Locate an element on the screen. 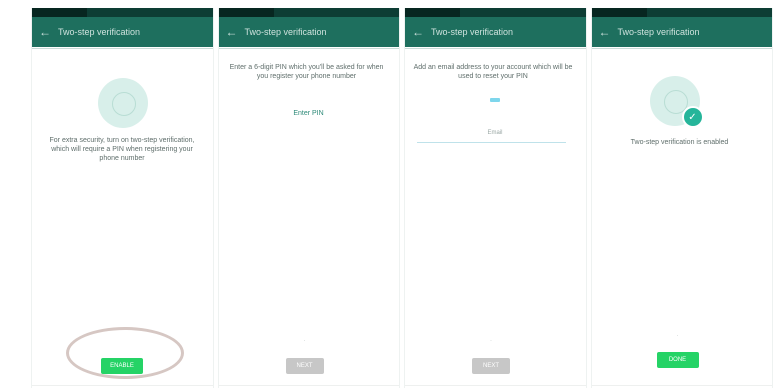 This screenshot has width=780, height=390. highlight-circle is located at coordinates (125, 353).